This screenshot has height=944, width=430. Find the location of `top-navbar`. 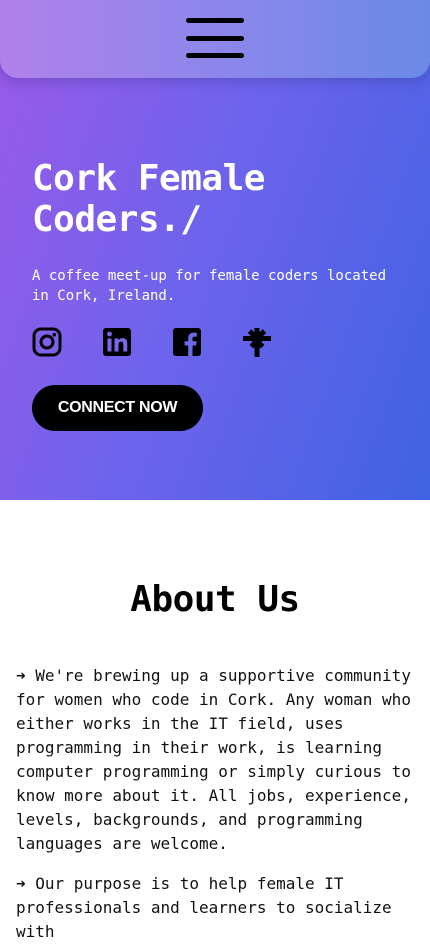

top-navbar is located at coordinates (215, 39).